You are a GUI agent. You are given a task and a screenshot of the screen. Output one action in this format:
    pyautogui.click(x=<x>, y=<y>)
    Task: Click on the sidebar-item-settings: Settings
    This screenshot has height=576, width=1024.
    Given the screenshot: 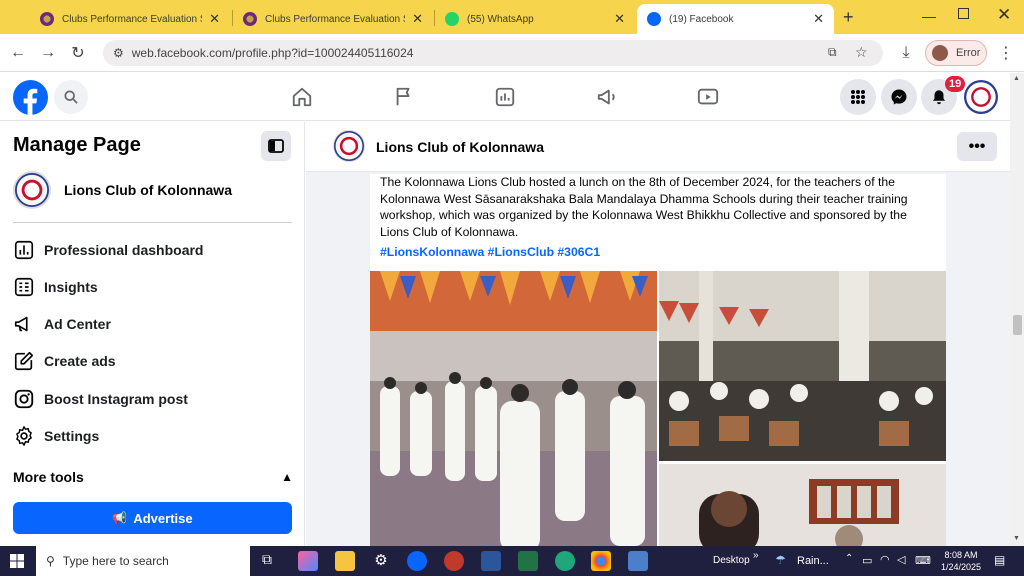 What is the action you would take?
    pyautogui.click(x=56, y=436)
    